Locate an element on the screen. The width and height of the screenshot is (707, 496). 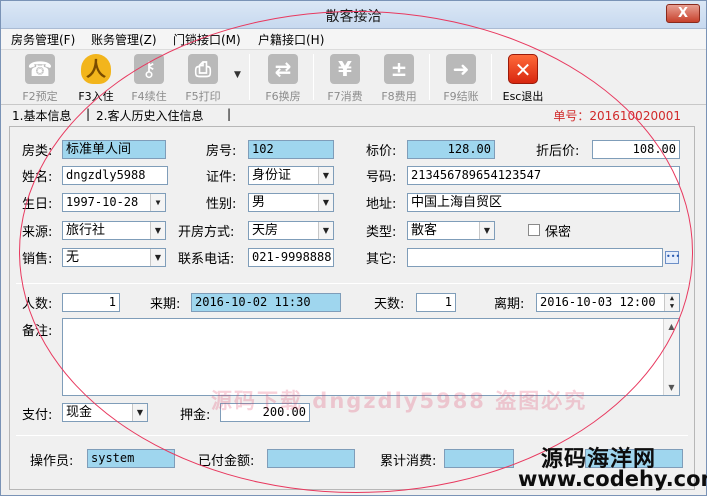
depart-picker: 2016-10-03 12:00 ▲ ▼ is located at coordinates (608, 302).